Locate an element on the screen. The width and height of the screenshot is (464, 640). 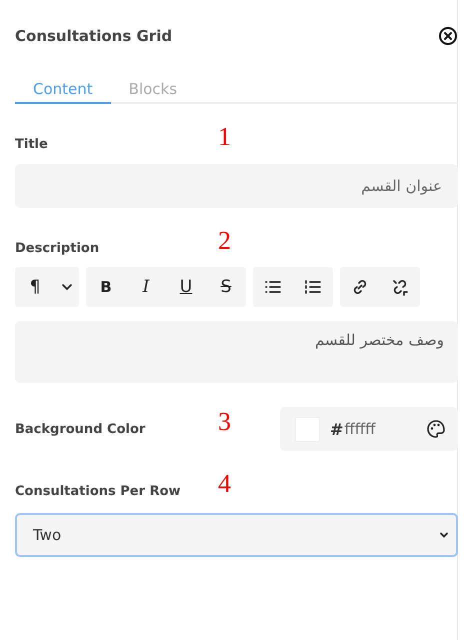
field-label: Background Color is located at coordinates (80, 429).